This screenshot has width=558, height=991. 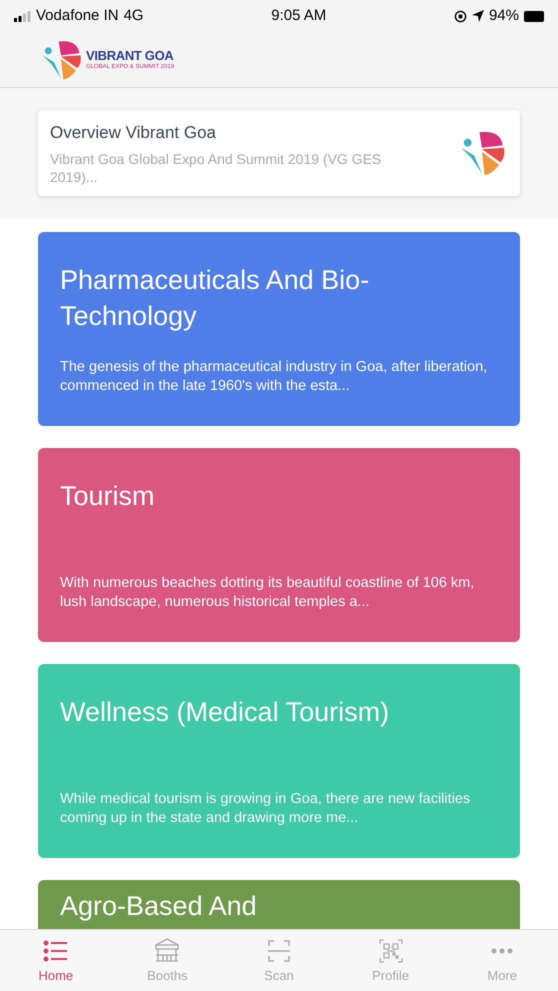 I want to click on battery-percentage: 94%, so click(x=503, y=16).